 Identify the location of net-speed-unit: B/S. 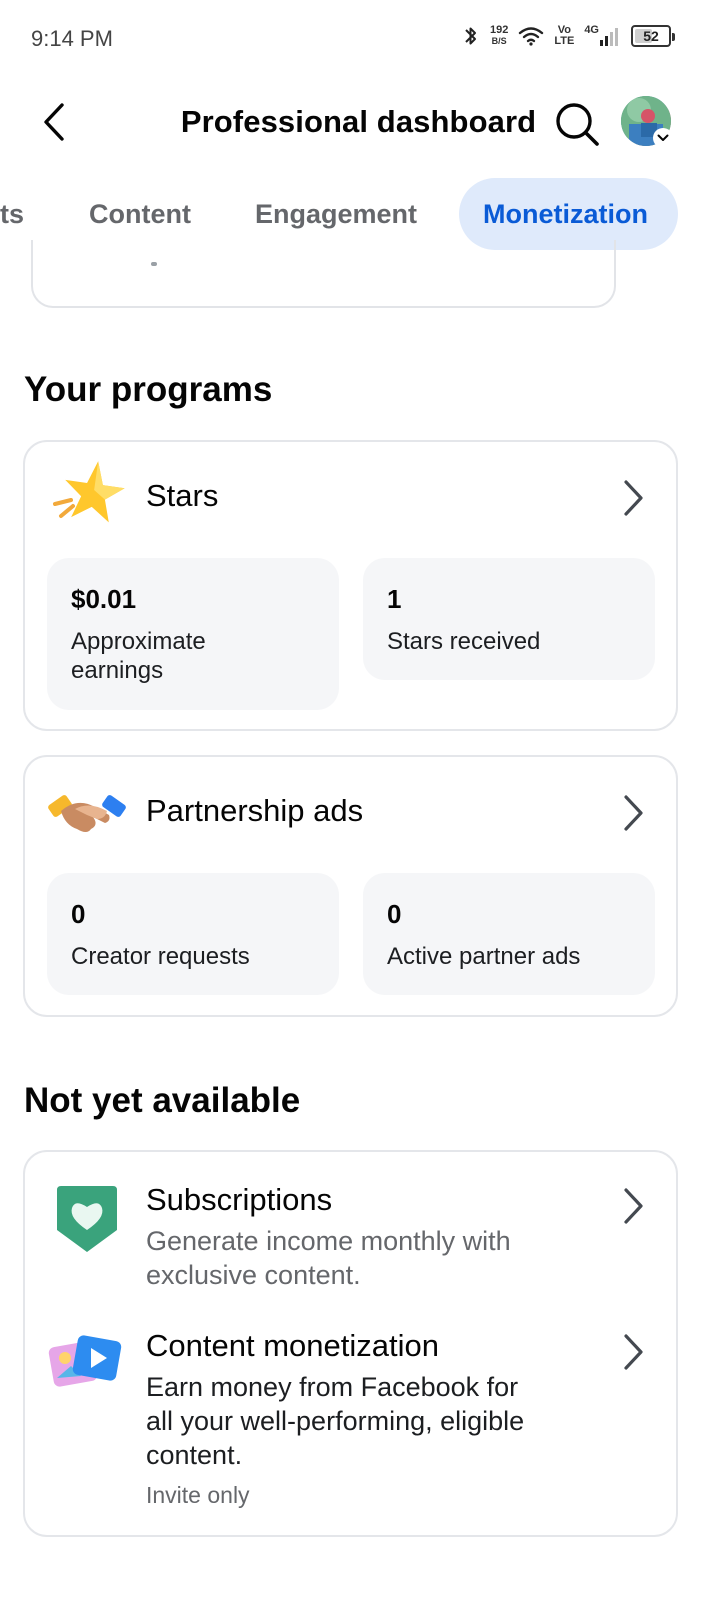
(499, 41).